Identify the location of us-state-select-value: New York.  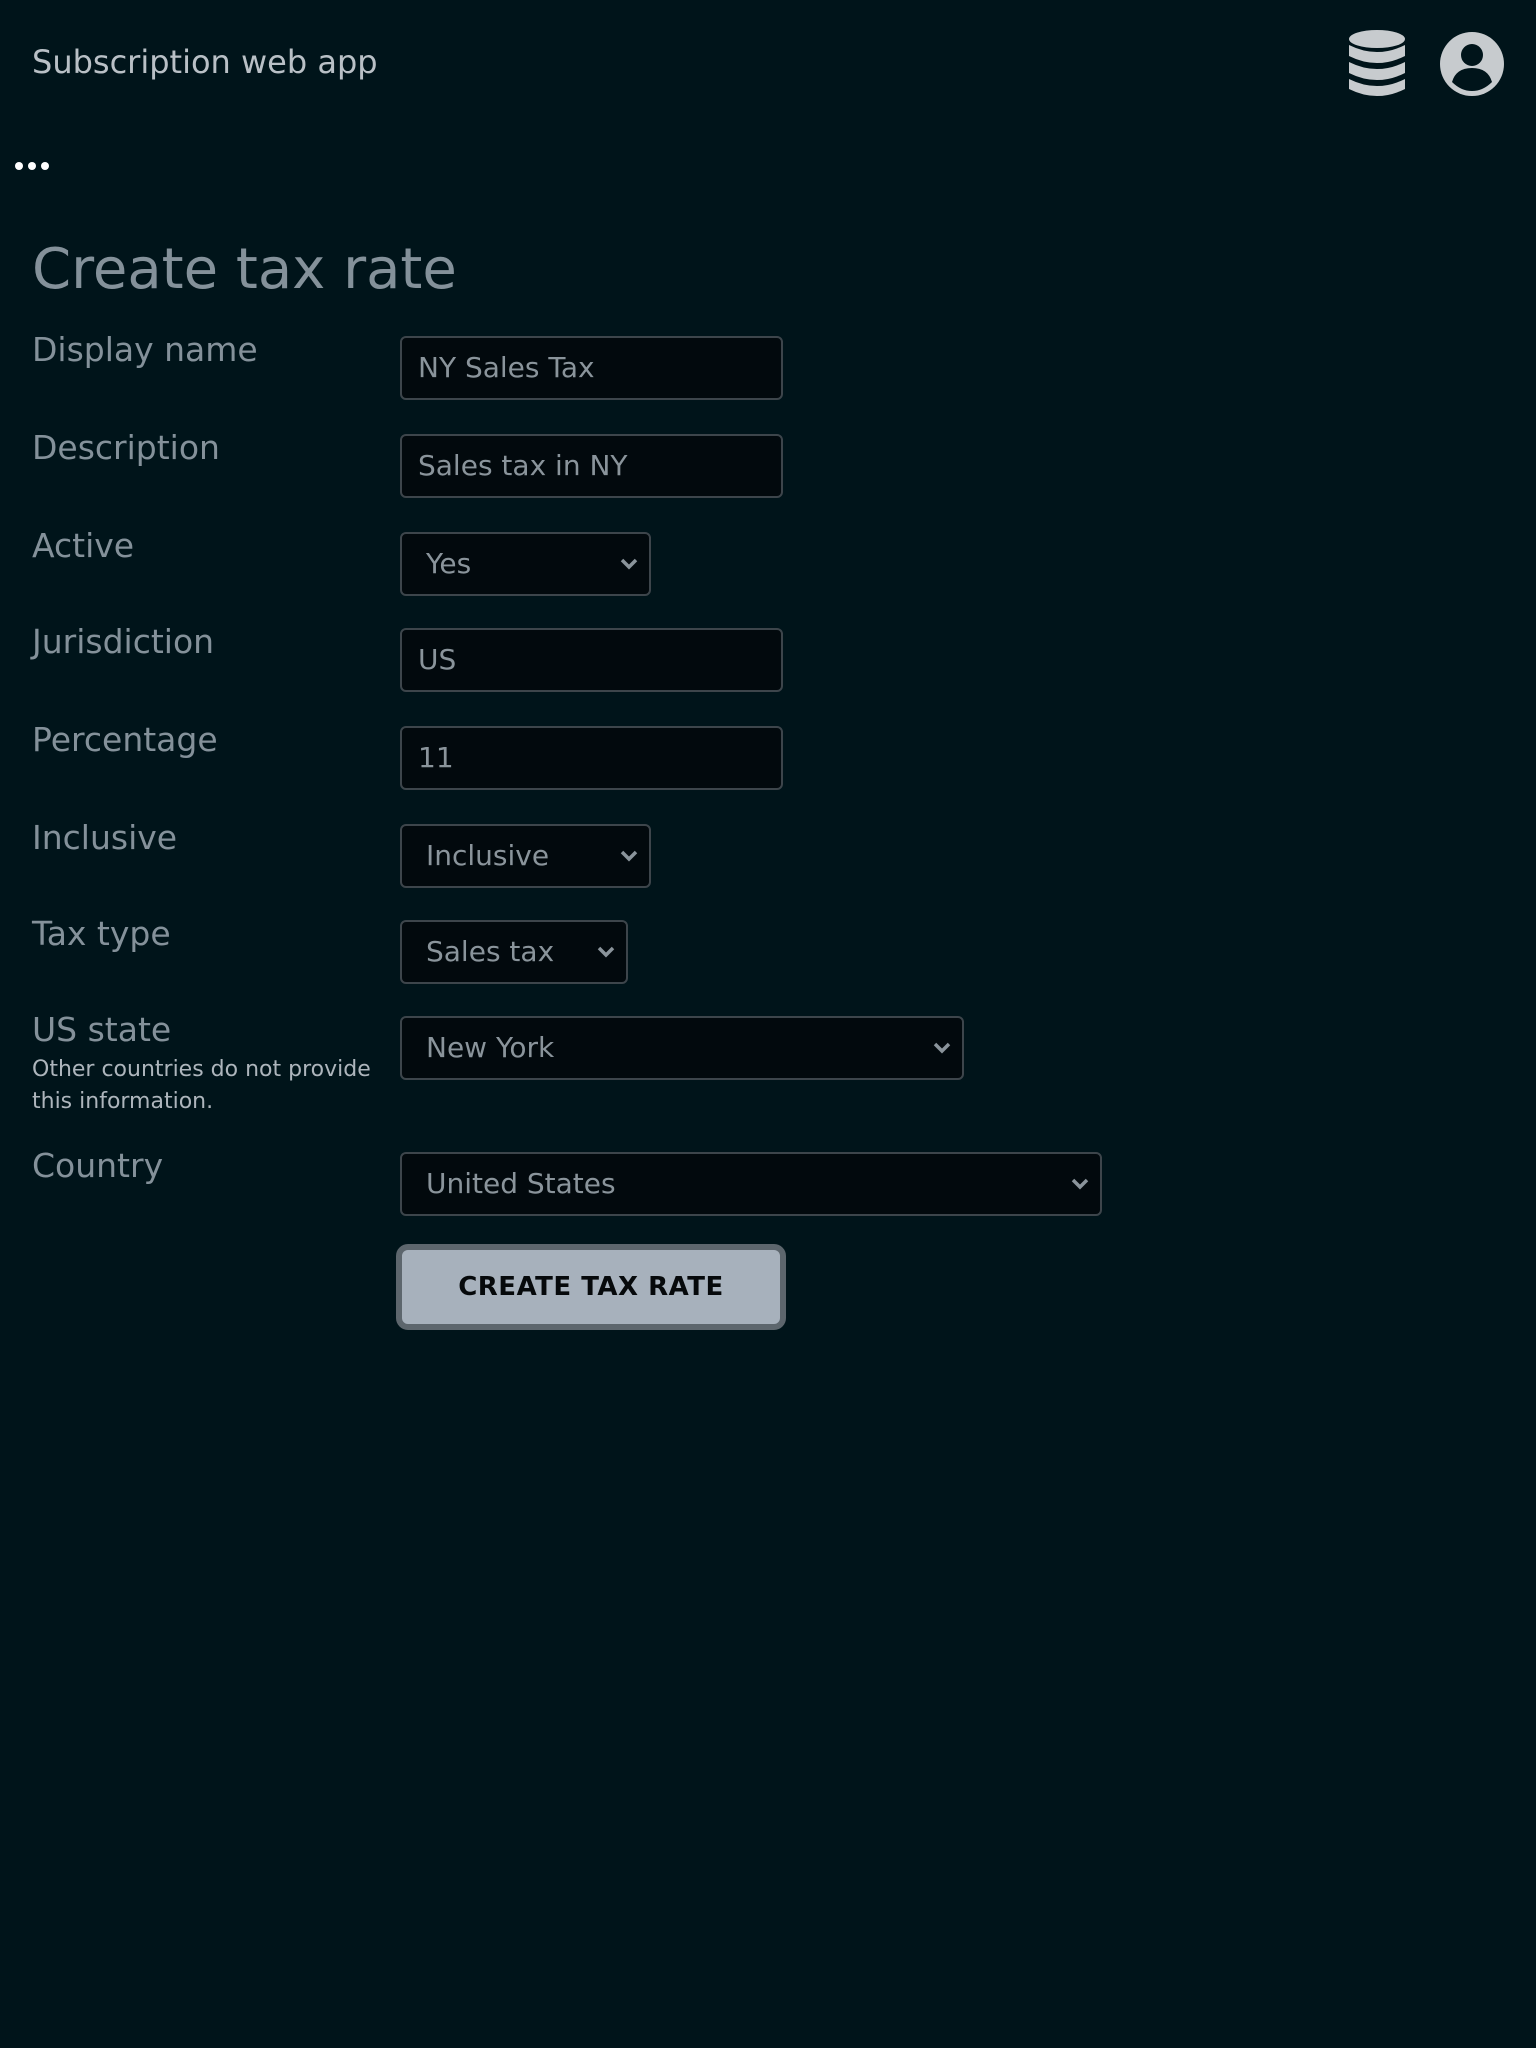
(490, 1047).